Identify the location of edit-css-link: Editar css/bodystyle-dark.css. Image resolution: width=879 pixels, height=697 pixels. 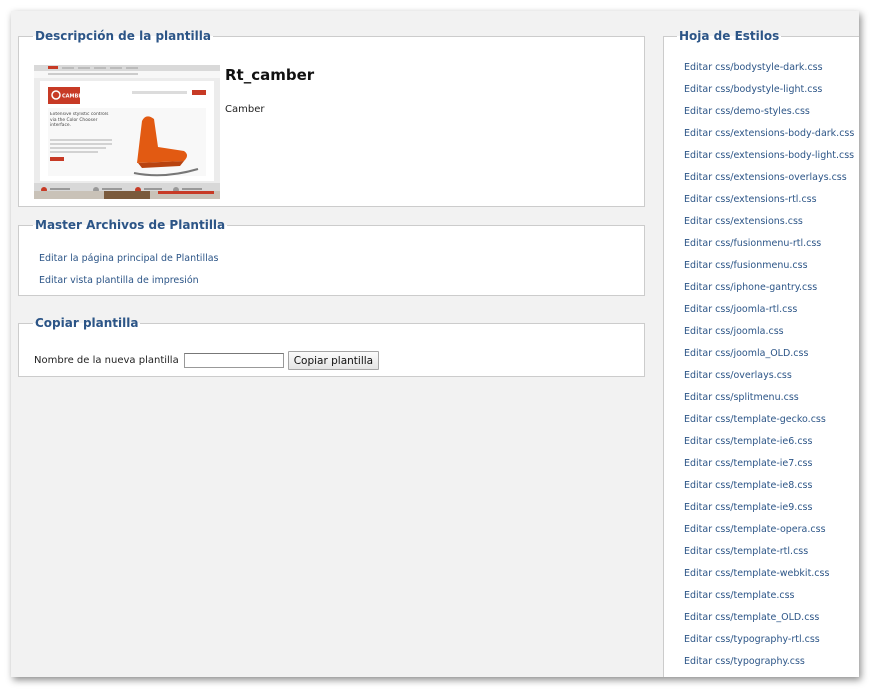
(769, 73).